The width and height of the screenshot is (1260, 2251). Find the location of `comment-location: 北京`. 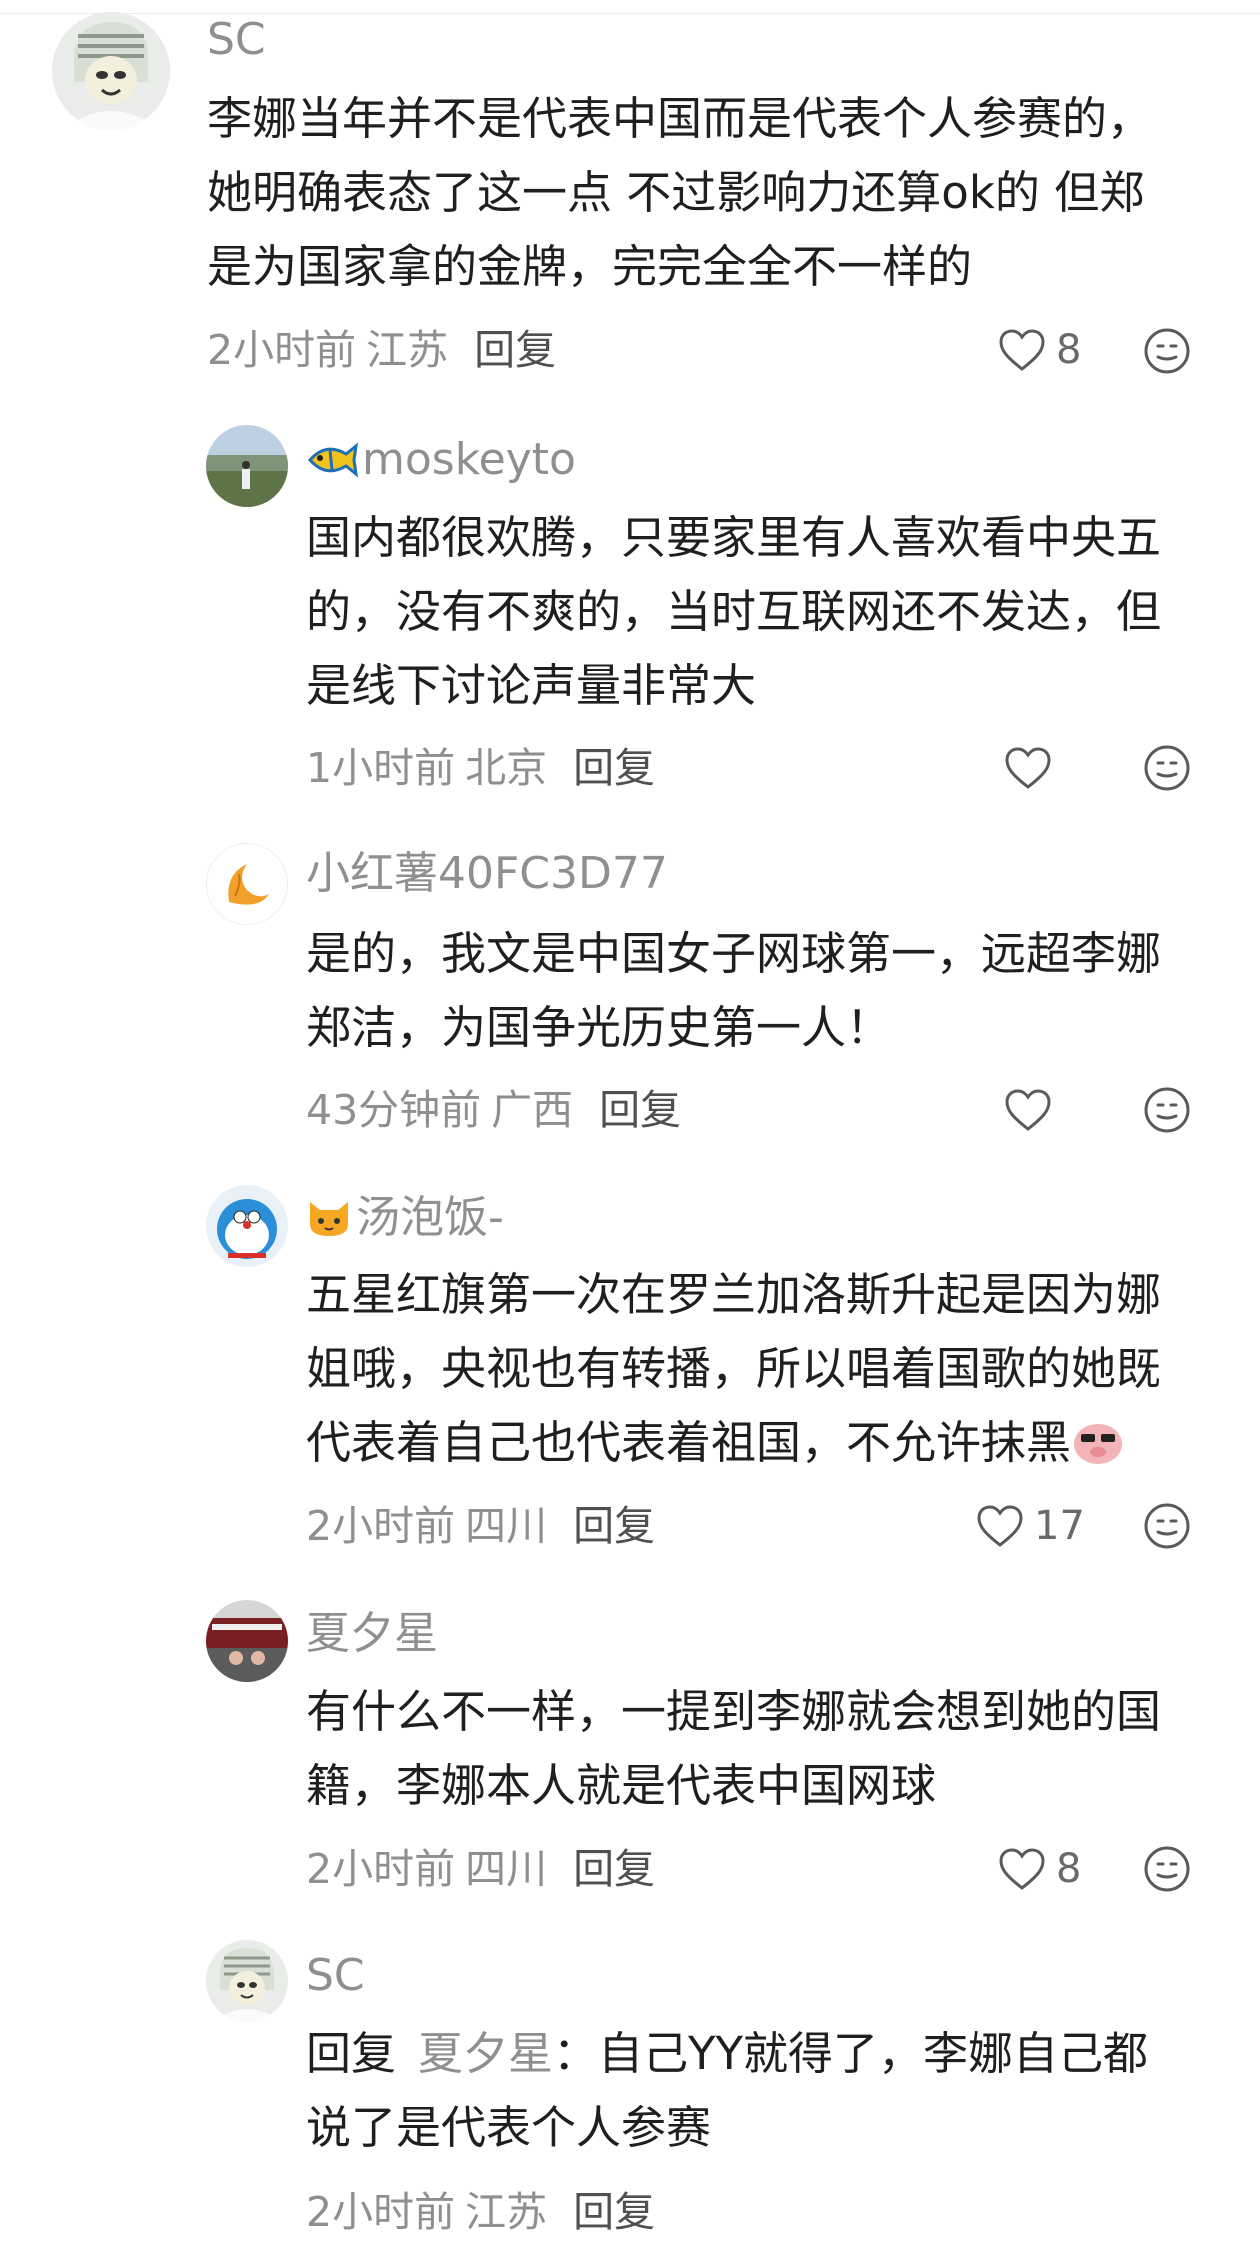

comment-location: 北京 is located at coordinates (506, 768).